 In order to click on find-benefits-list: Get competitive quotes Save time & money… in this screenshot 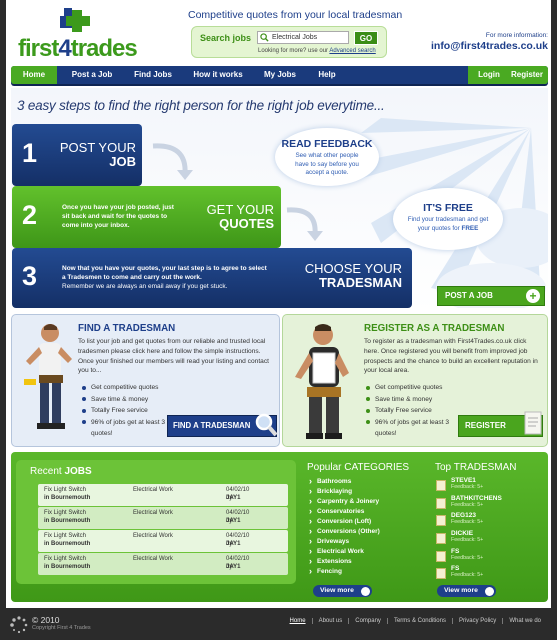, I will do `click(124, 411)`.